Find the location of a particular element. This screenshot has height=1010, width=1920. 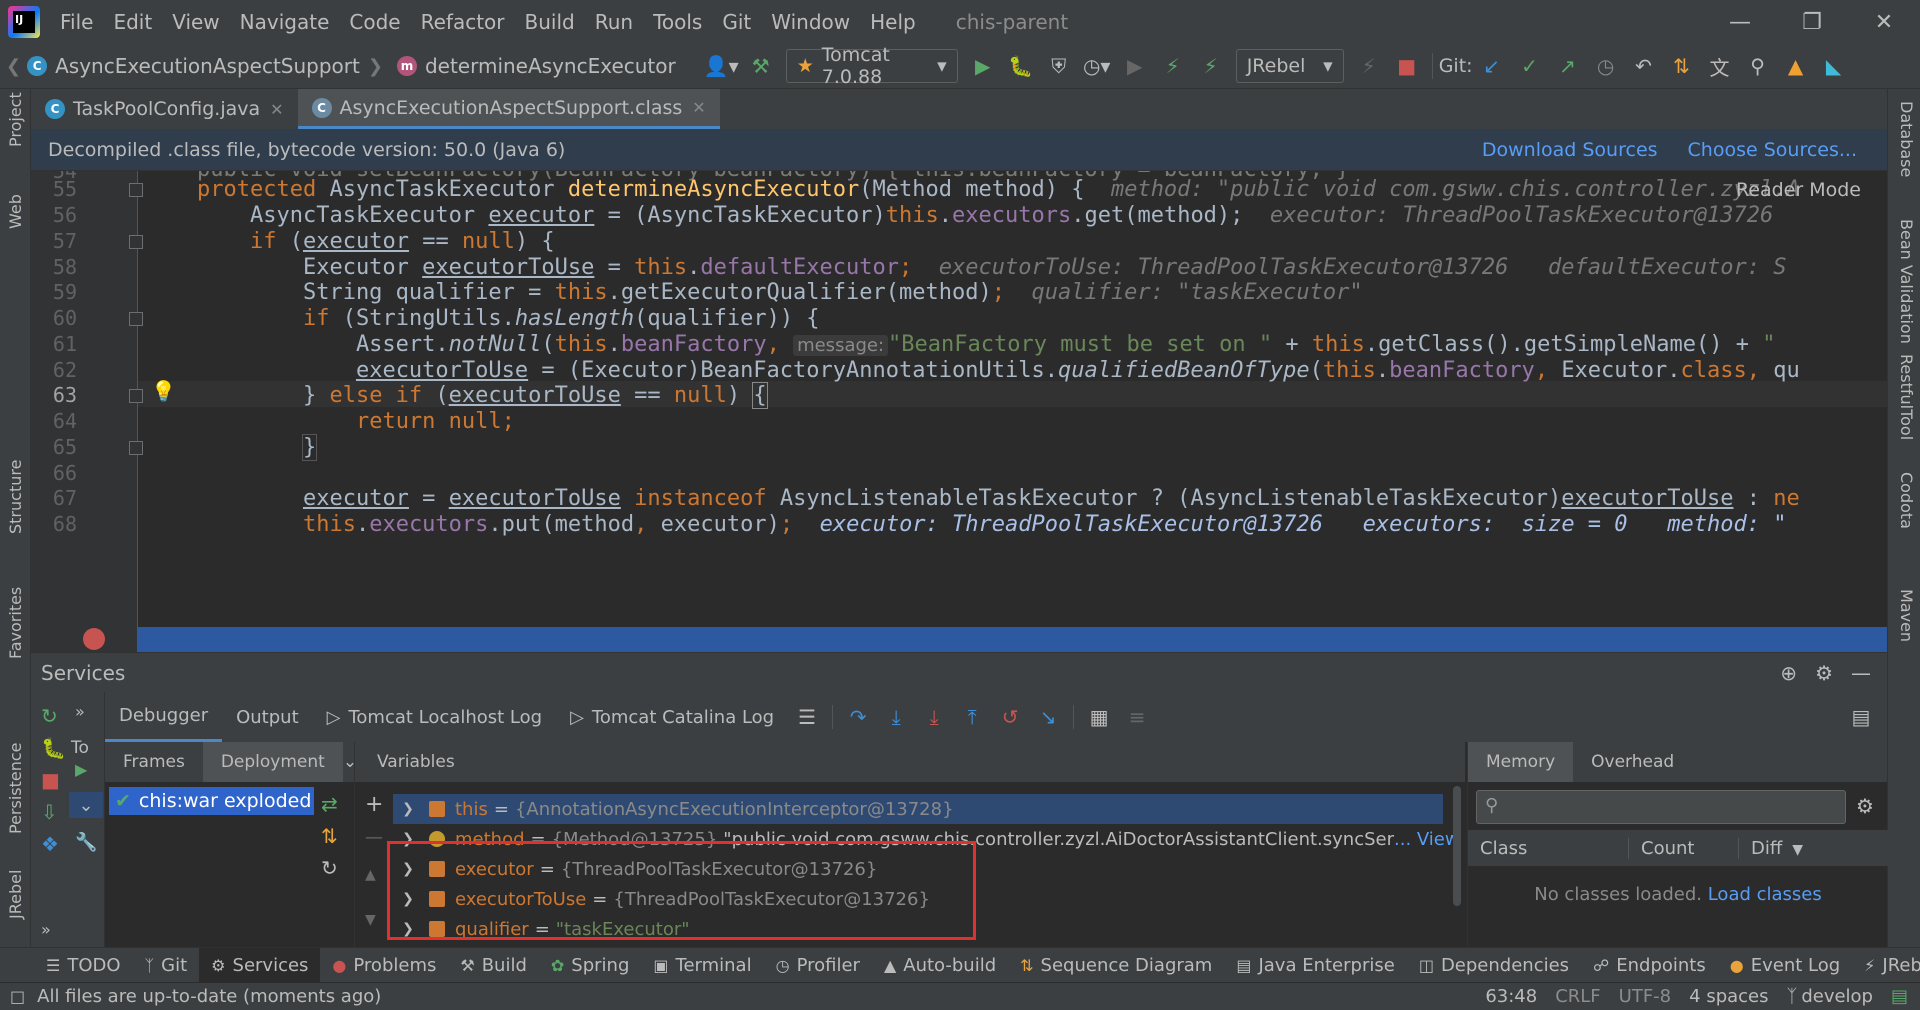

tool-tab-maven: Maven is located at coordinates (1906, 615).